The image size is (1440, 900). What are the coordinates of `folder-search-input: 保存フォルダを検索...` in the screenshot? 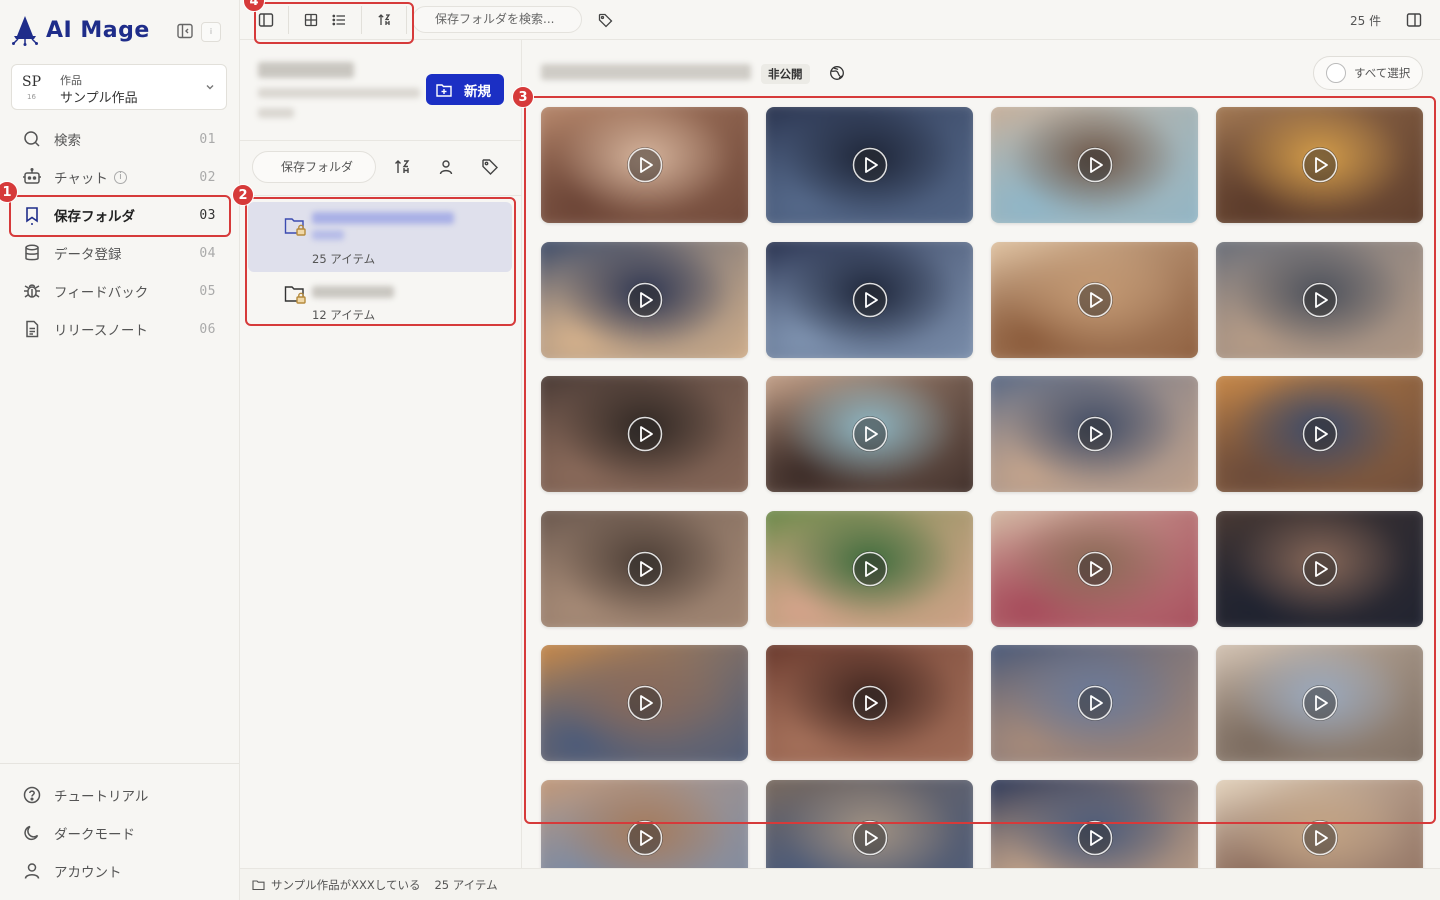 It's located at (497, 19).